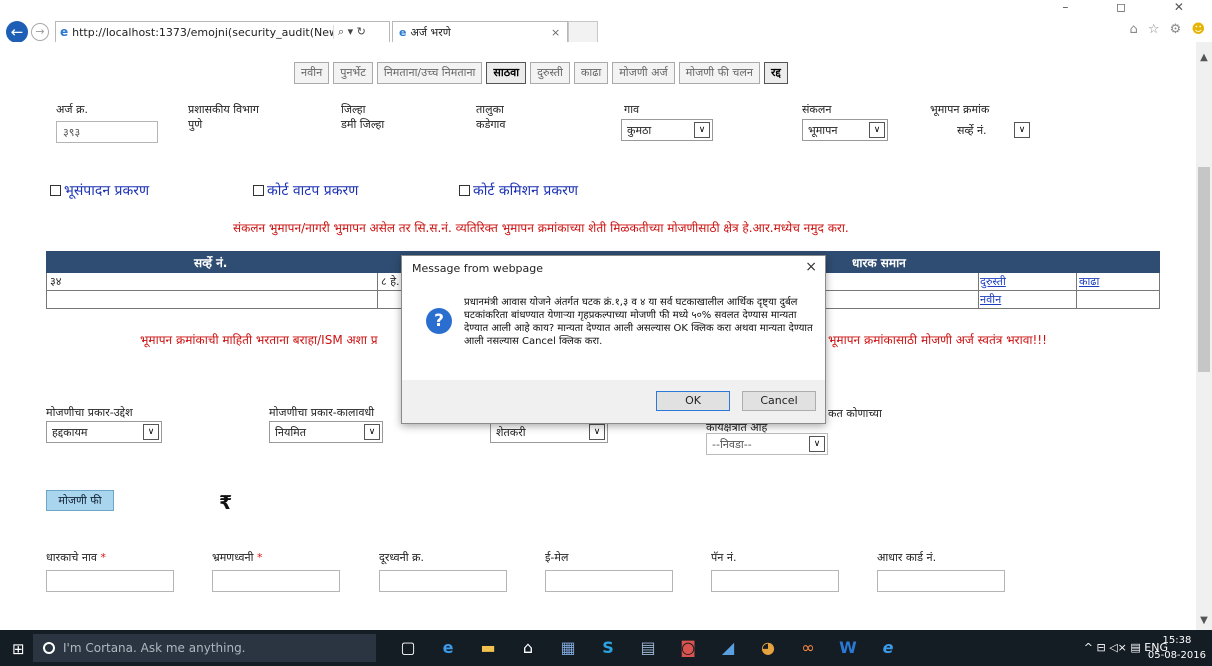 This screenshot has height=666, width=1212. I want to click on save-button: साठवा, so click(506, 73).